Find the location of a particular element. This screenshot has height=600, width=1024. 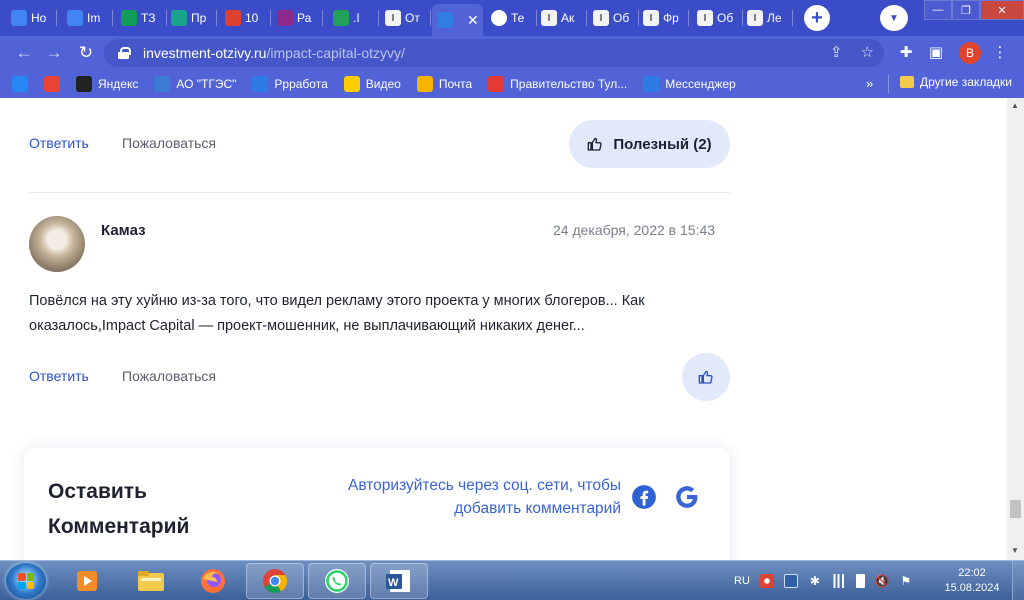

tab: ✕ is located at coordinates (457, 20).